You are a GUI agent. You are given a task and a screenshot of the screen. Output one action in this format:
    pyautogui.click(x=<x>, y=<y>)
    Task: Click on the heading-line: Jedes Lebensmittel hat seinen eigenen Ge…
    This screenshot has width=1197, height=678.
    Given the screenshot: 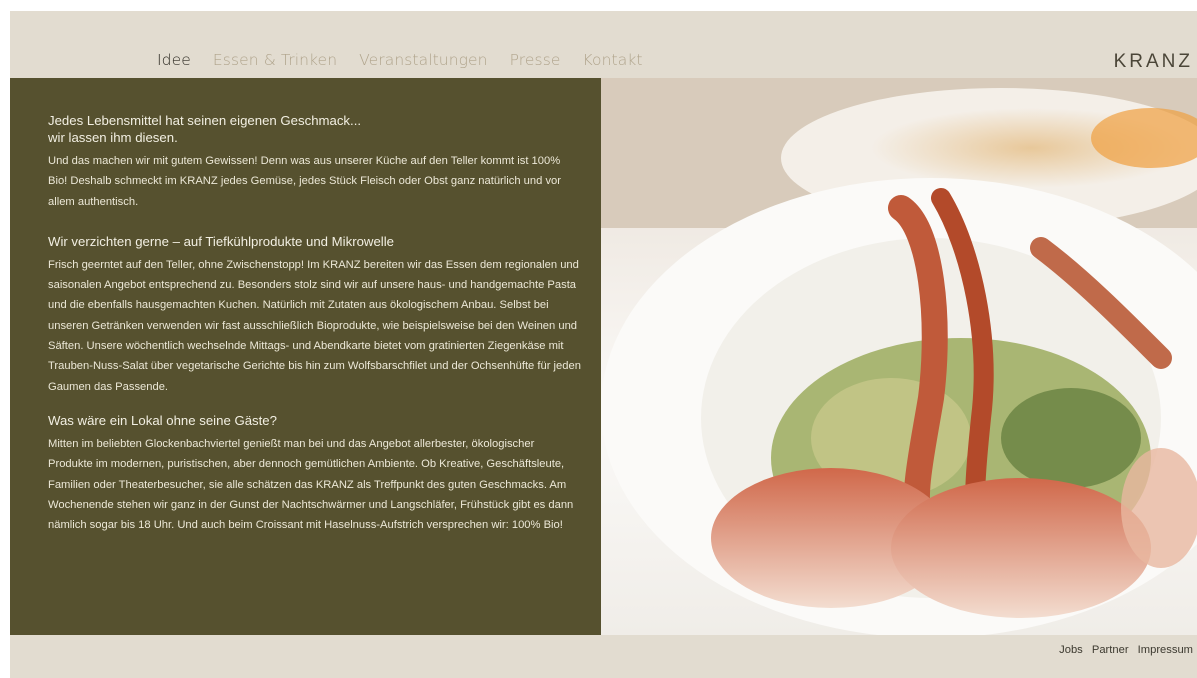 What is the action you would take?
    pyautogui.click(x=205, y=120)
    